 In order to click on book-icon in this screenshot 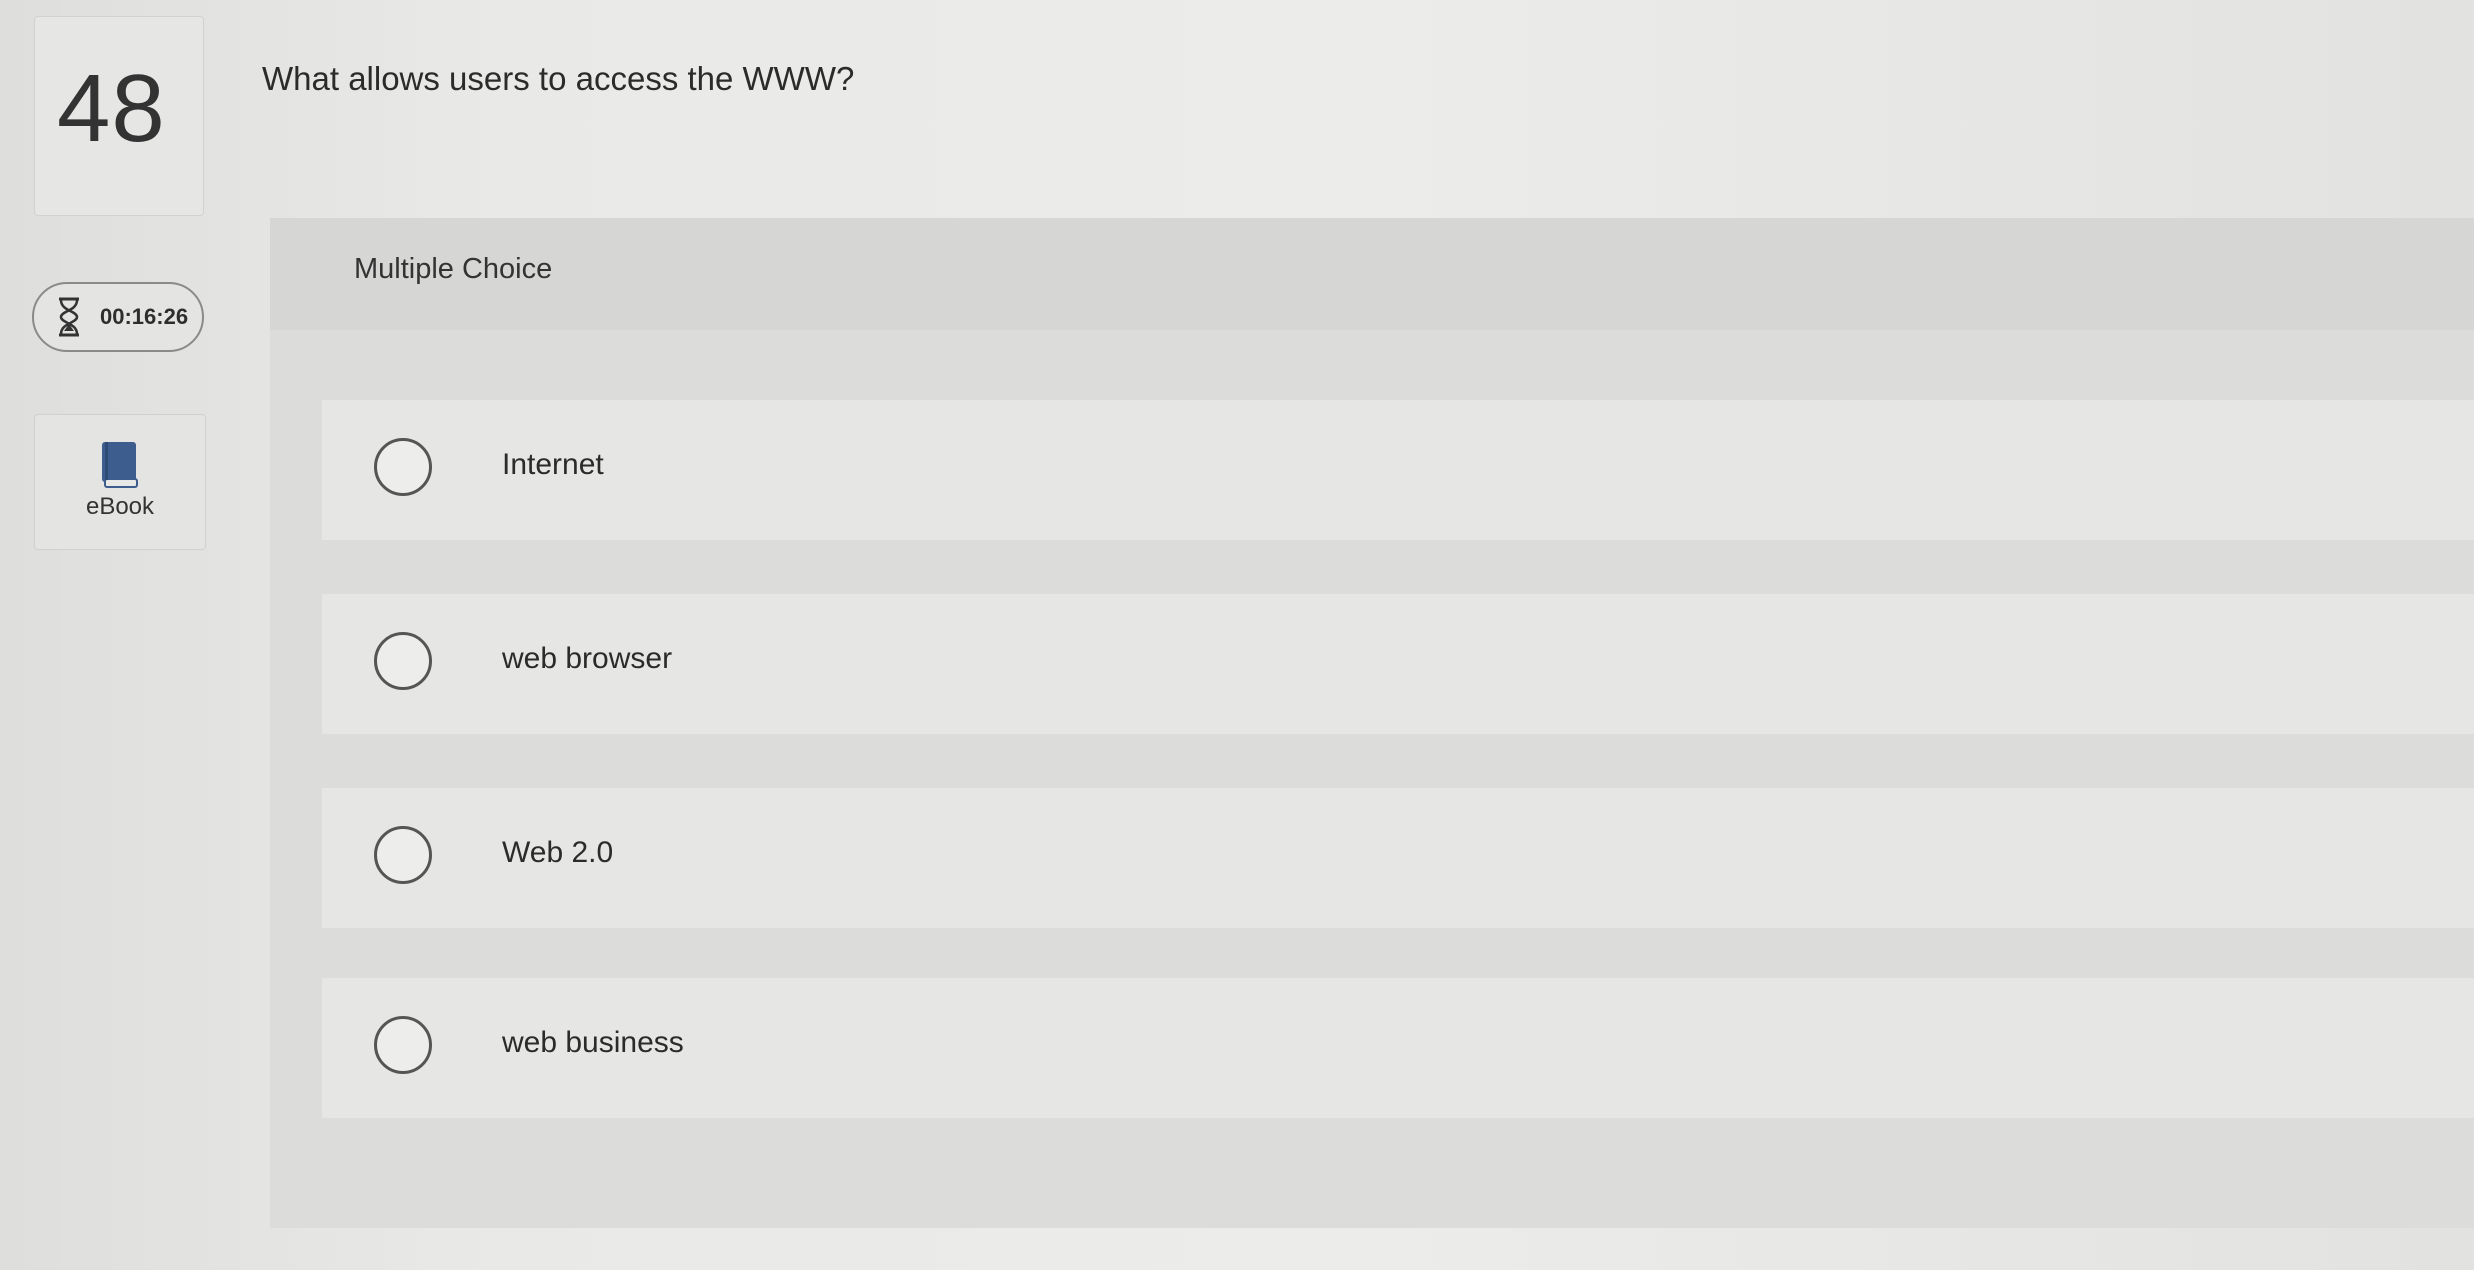, I will do `click(120, 465)`.